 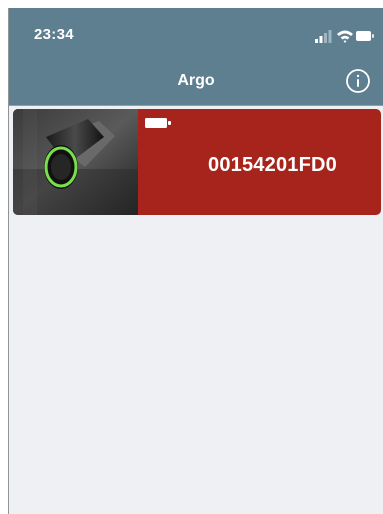 I want to click on wifi-icon, so click(x=345, y=36).